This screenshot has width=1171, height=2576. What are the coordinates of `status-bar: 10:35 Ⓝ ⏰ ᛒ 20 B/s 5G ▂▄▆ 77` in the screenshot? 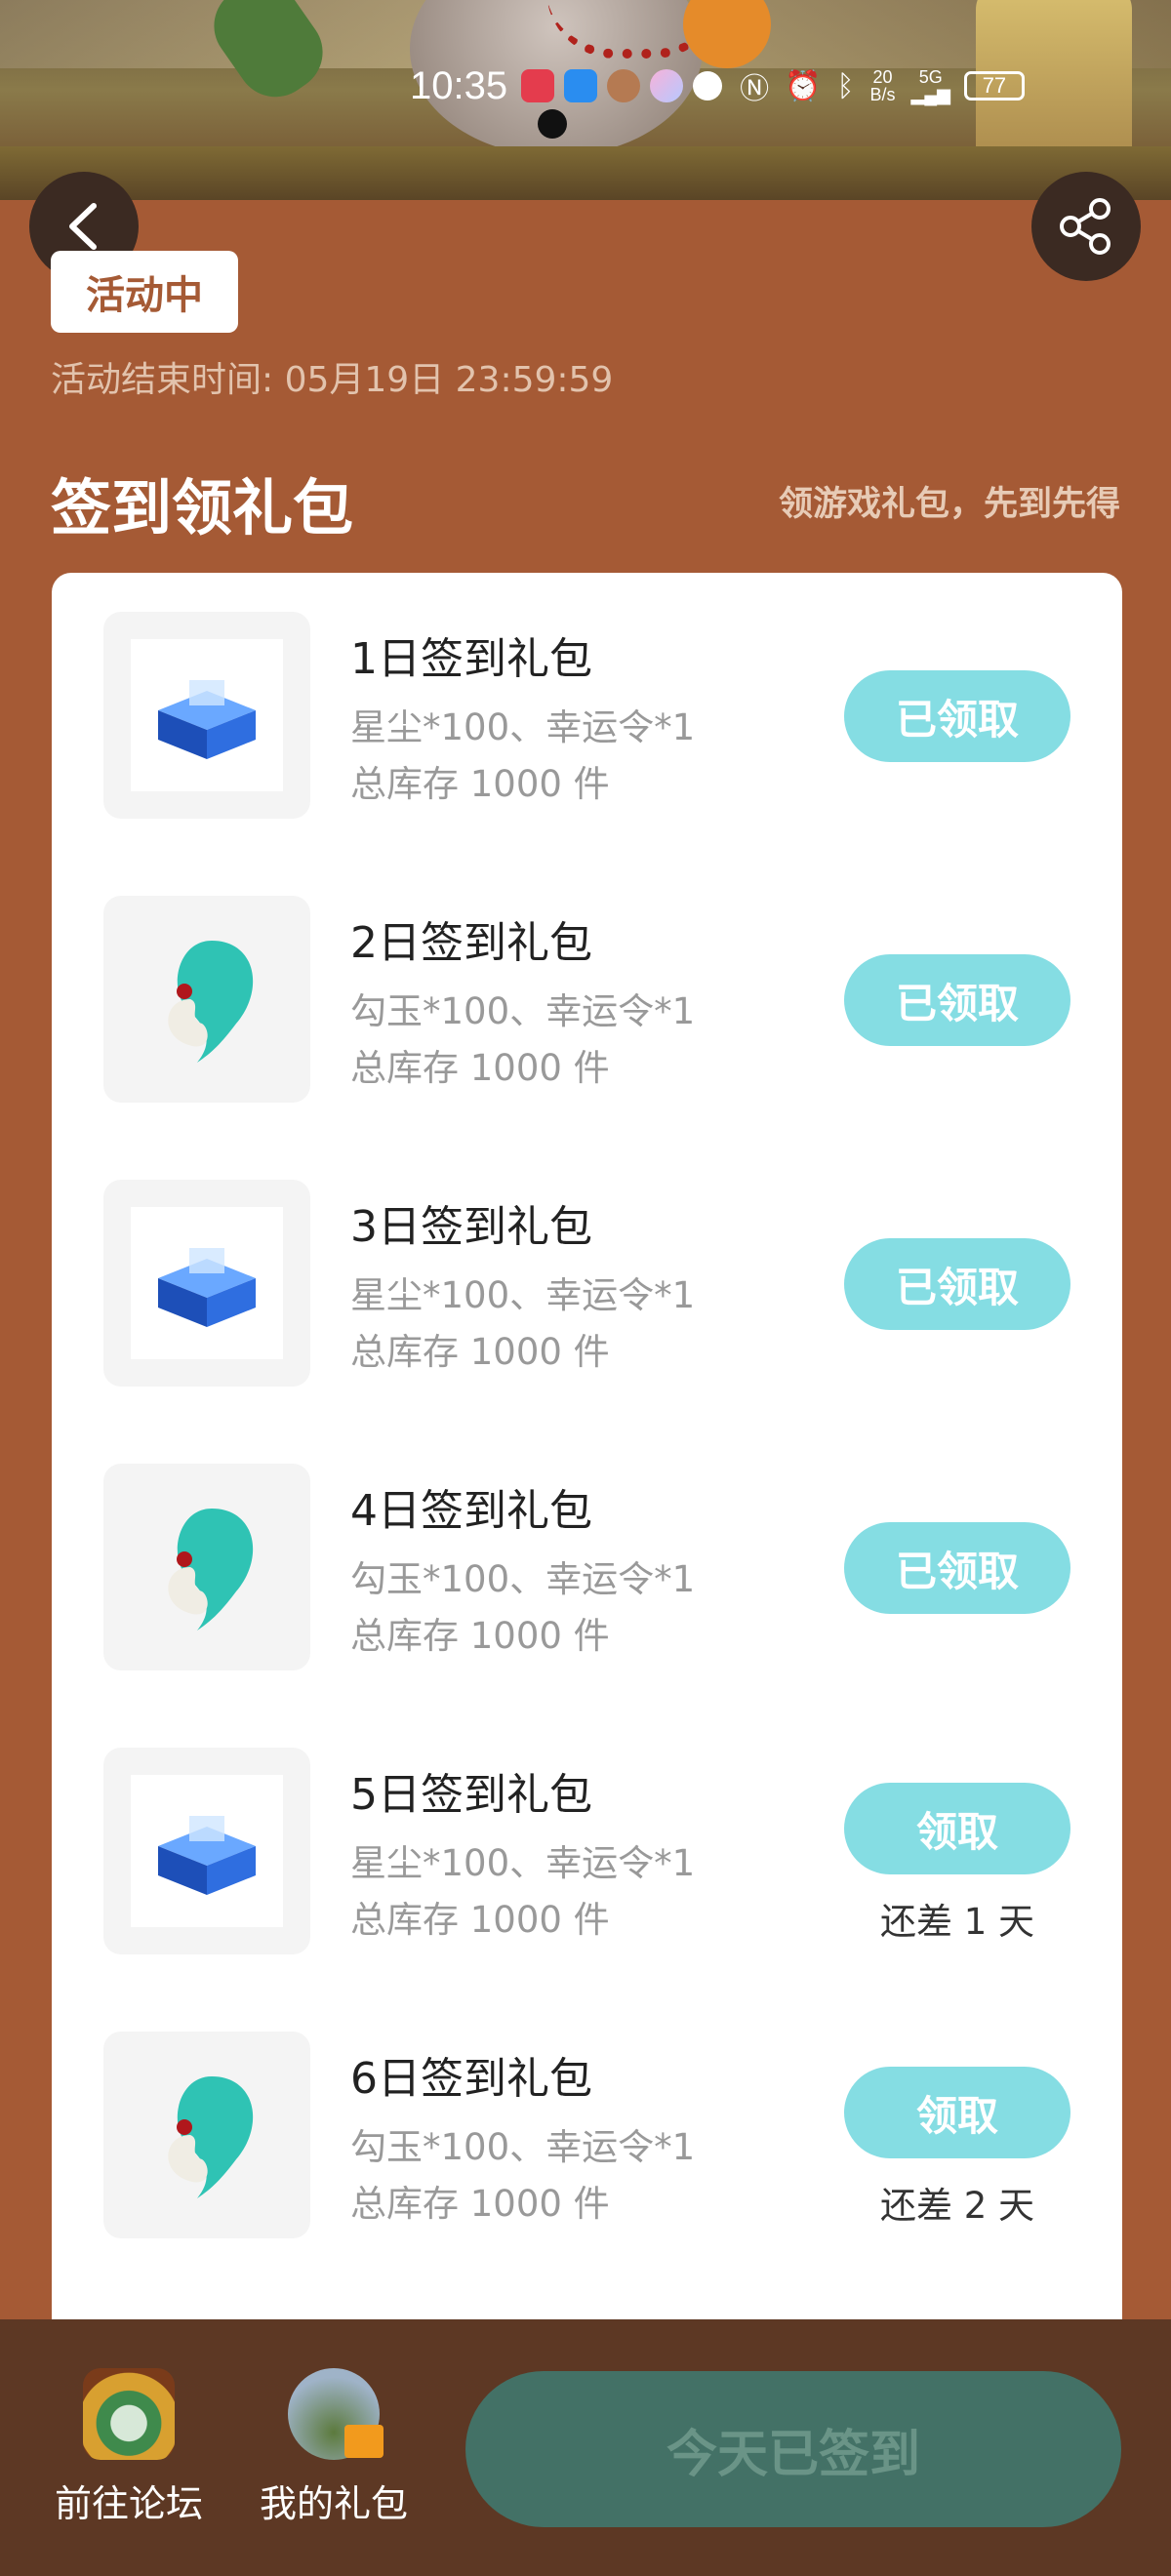 It's located at (780, 85).